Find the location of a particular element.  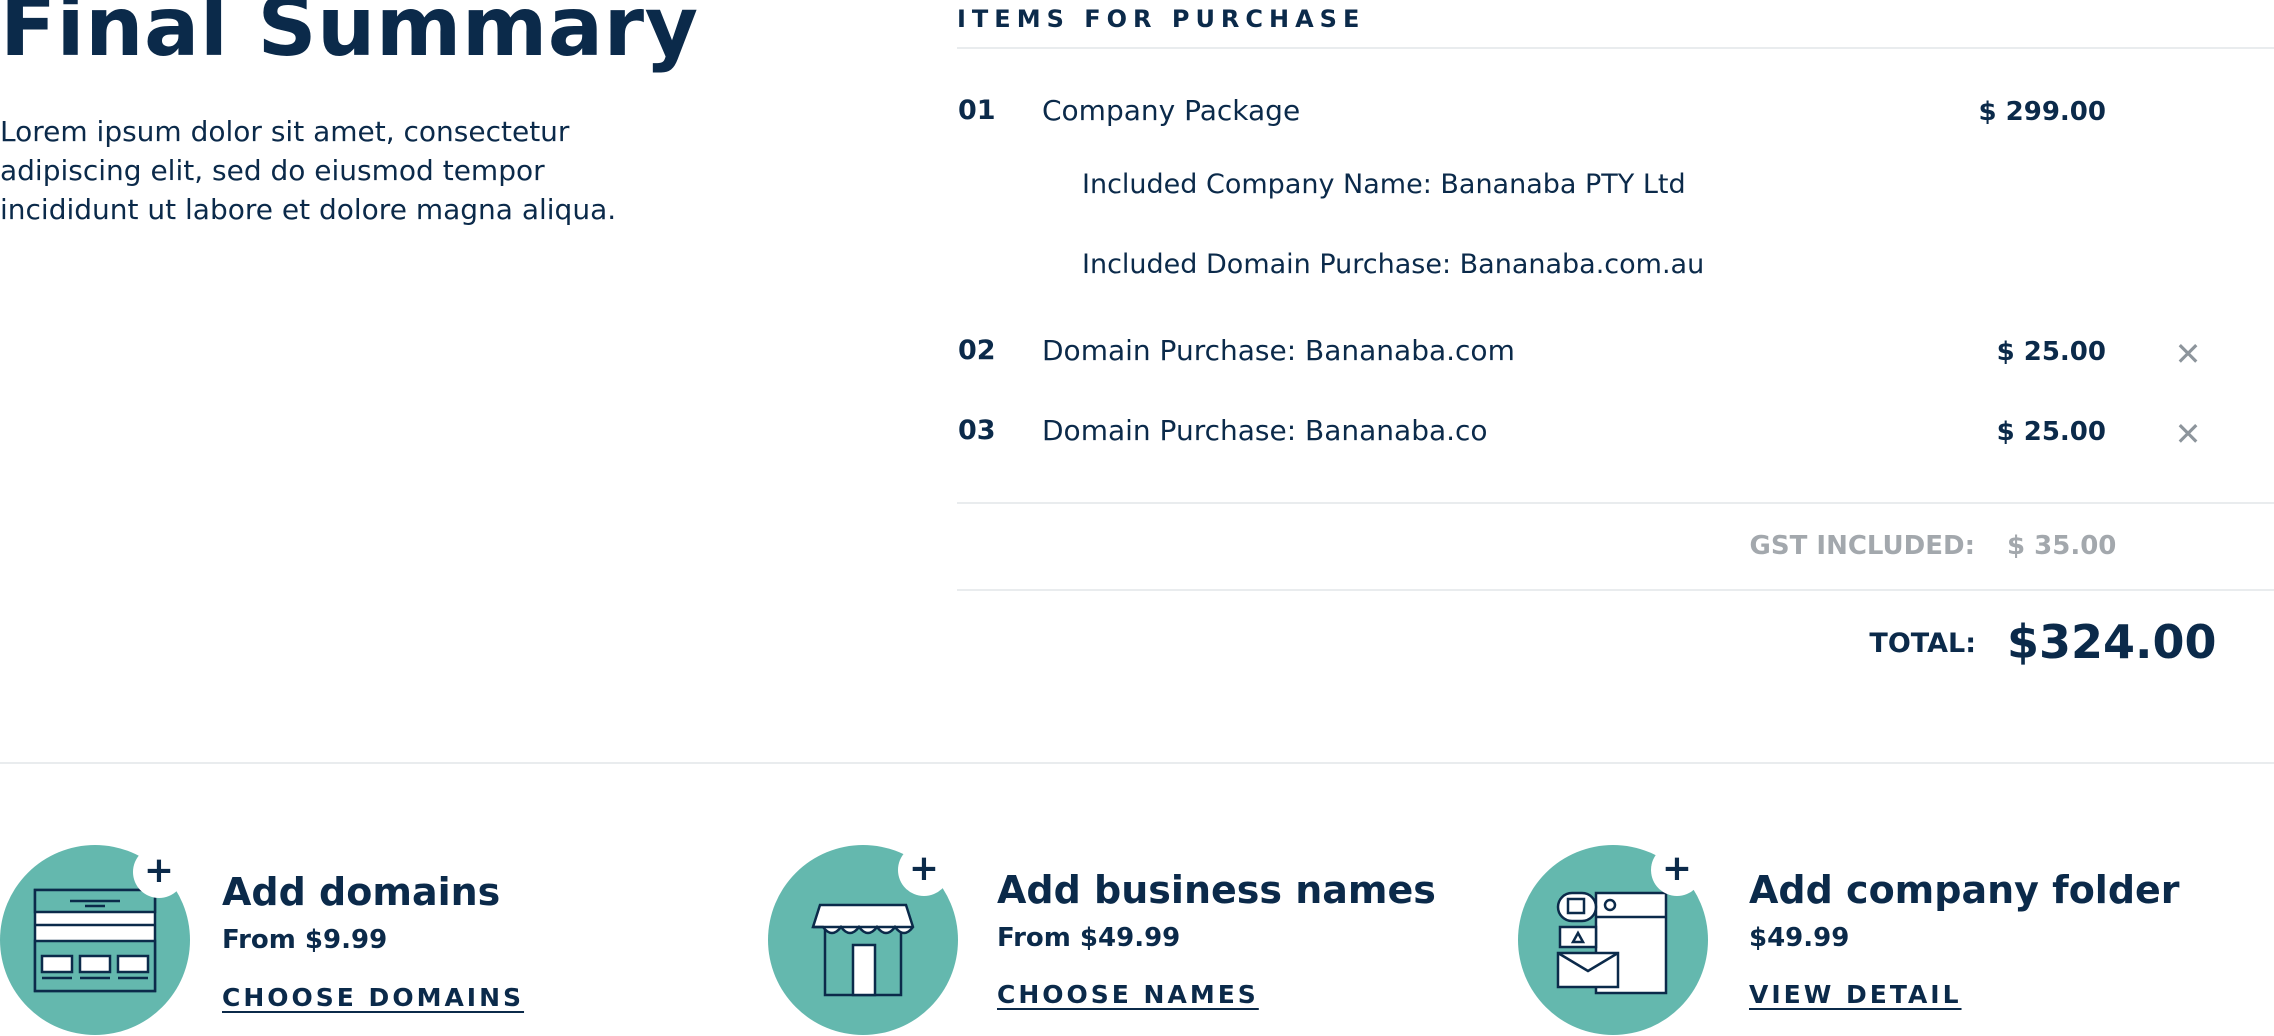

choose-domains-link: CHOOSE DOMAINS is located at coordinates (373, 997).